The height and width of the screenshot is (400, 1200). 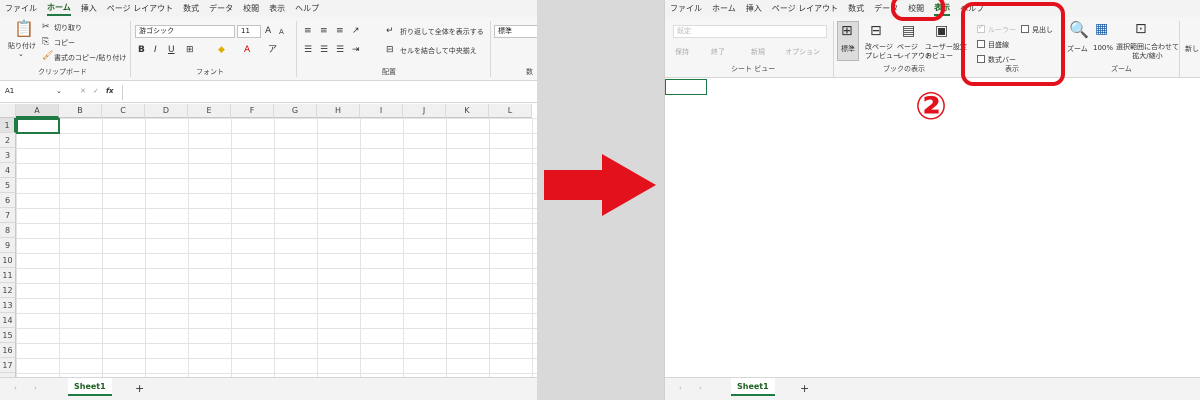 I want to click on insert-function-button: fx, so click(x=110, y=91).